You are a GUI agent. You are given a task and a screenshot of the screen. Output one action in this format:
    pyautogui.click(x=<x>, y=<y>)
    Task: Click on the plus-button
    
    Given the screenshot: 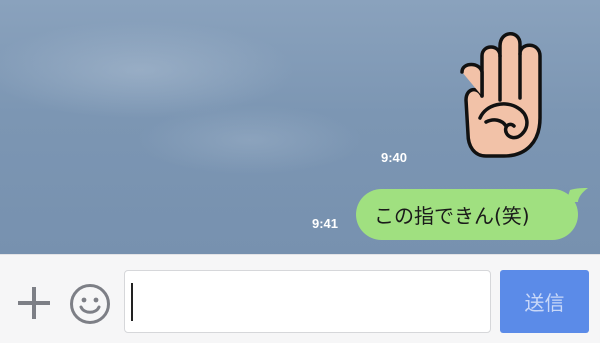 What is the action you would take?
    pyautogui.click(x=34, y=303)
    